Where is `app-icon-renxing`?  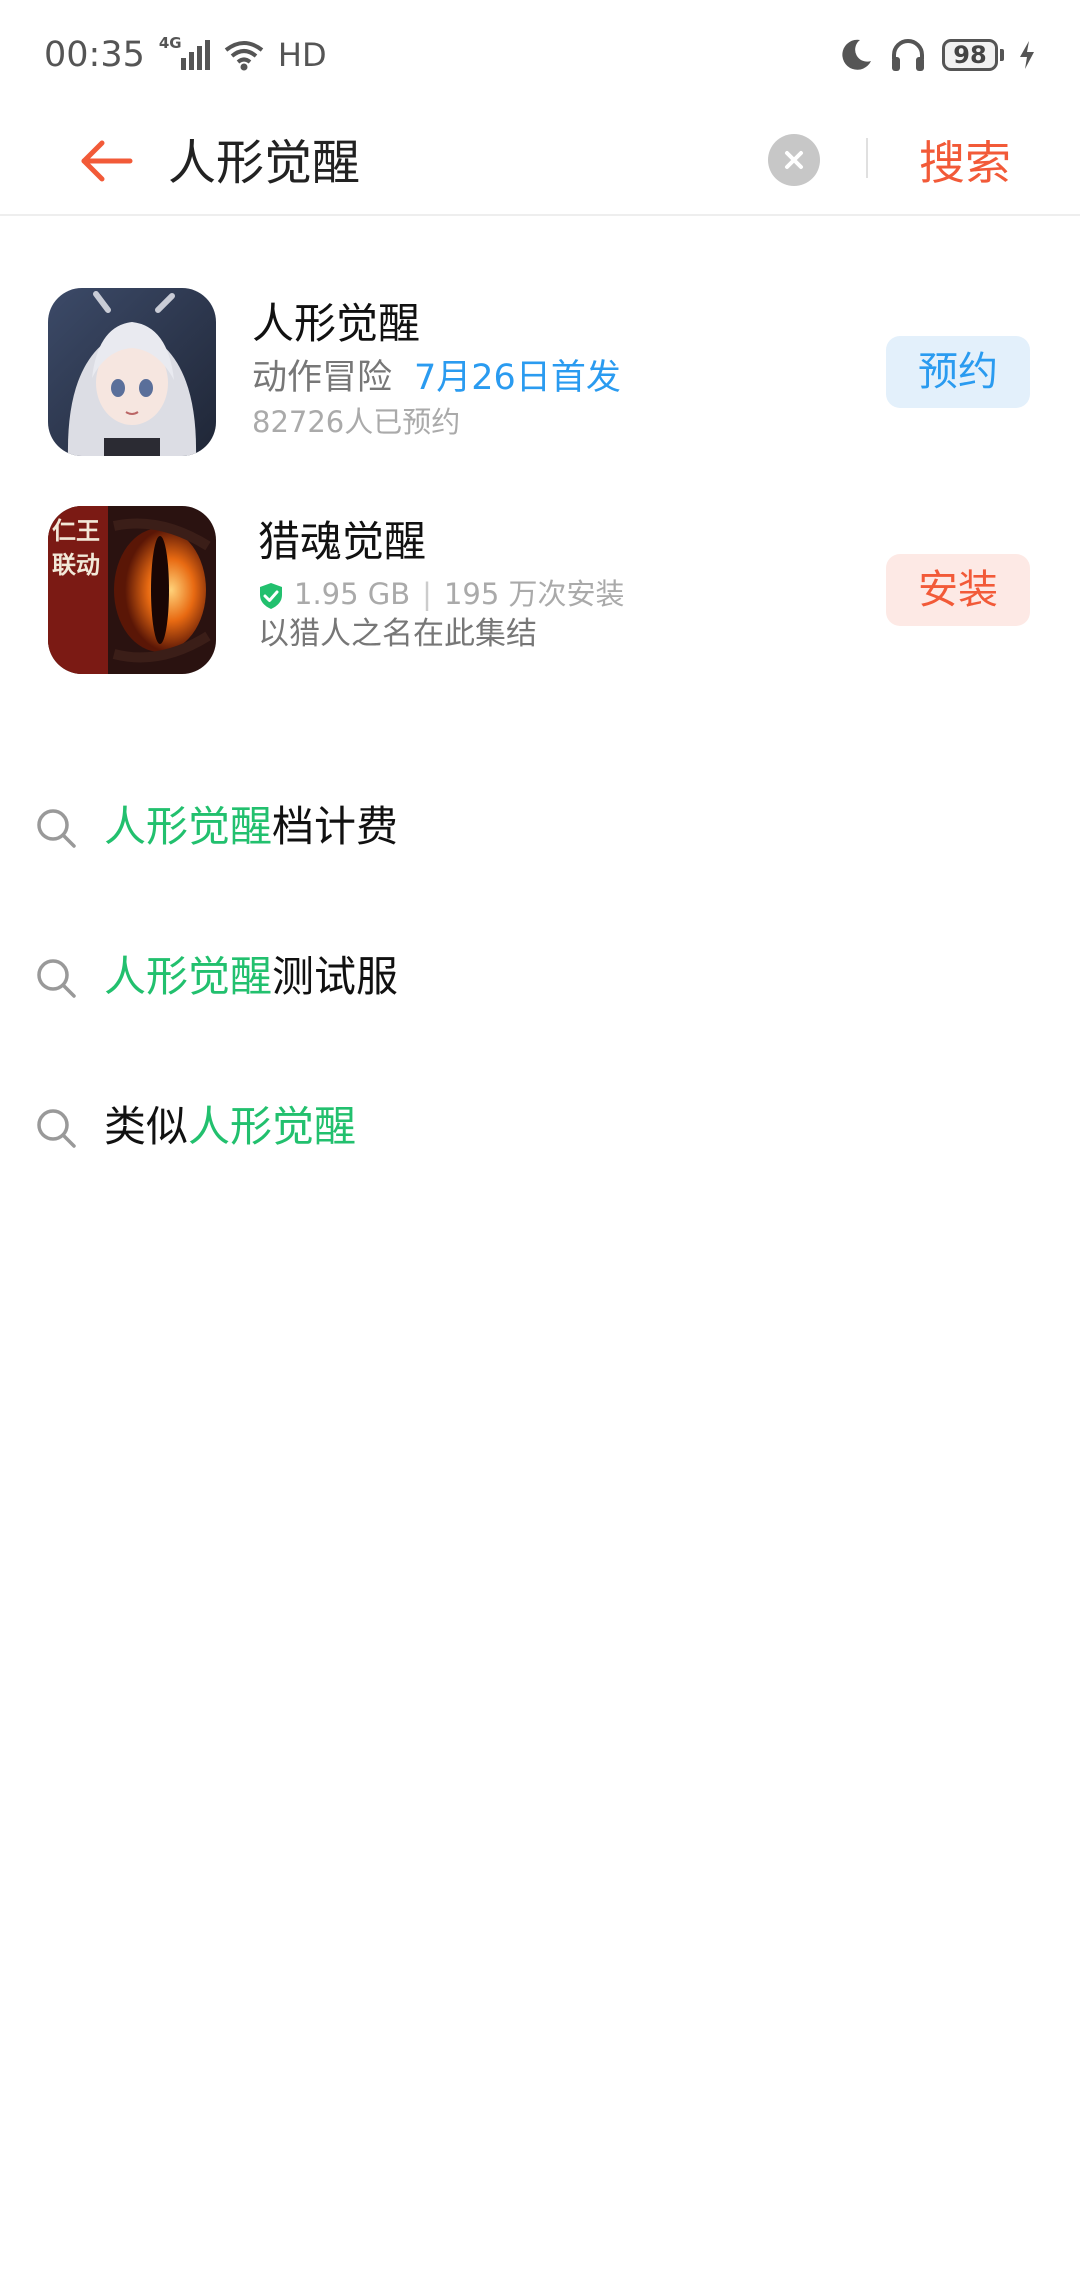
app-icon-renxing is located at coordinates (132, 372).